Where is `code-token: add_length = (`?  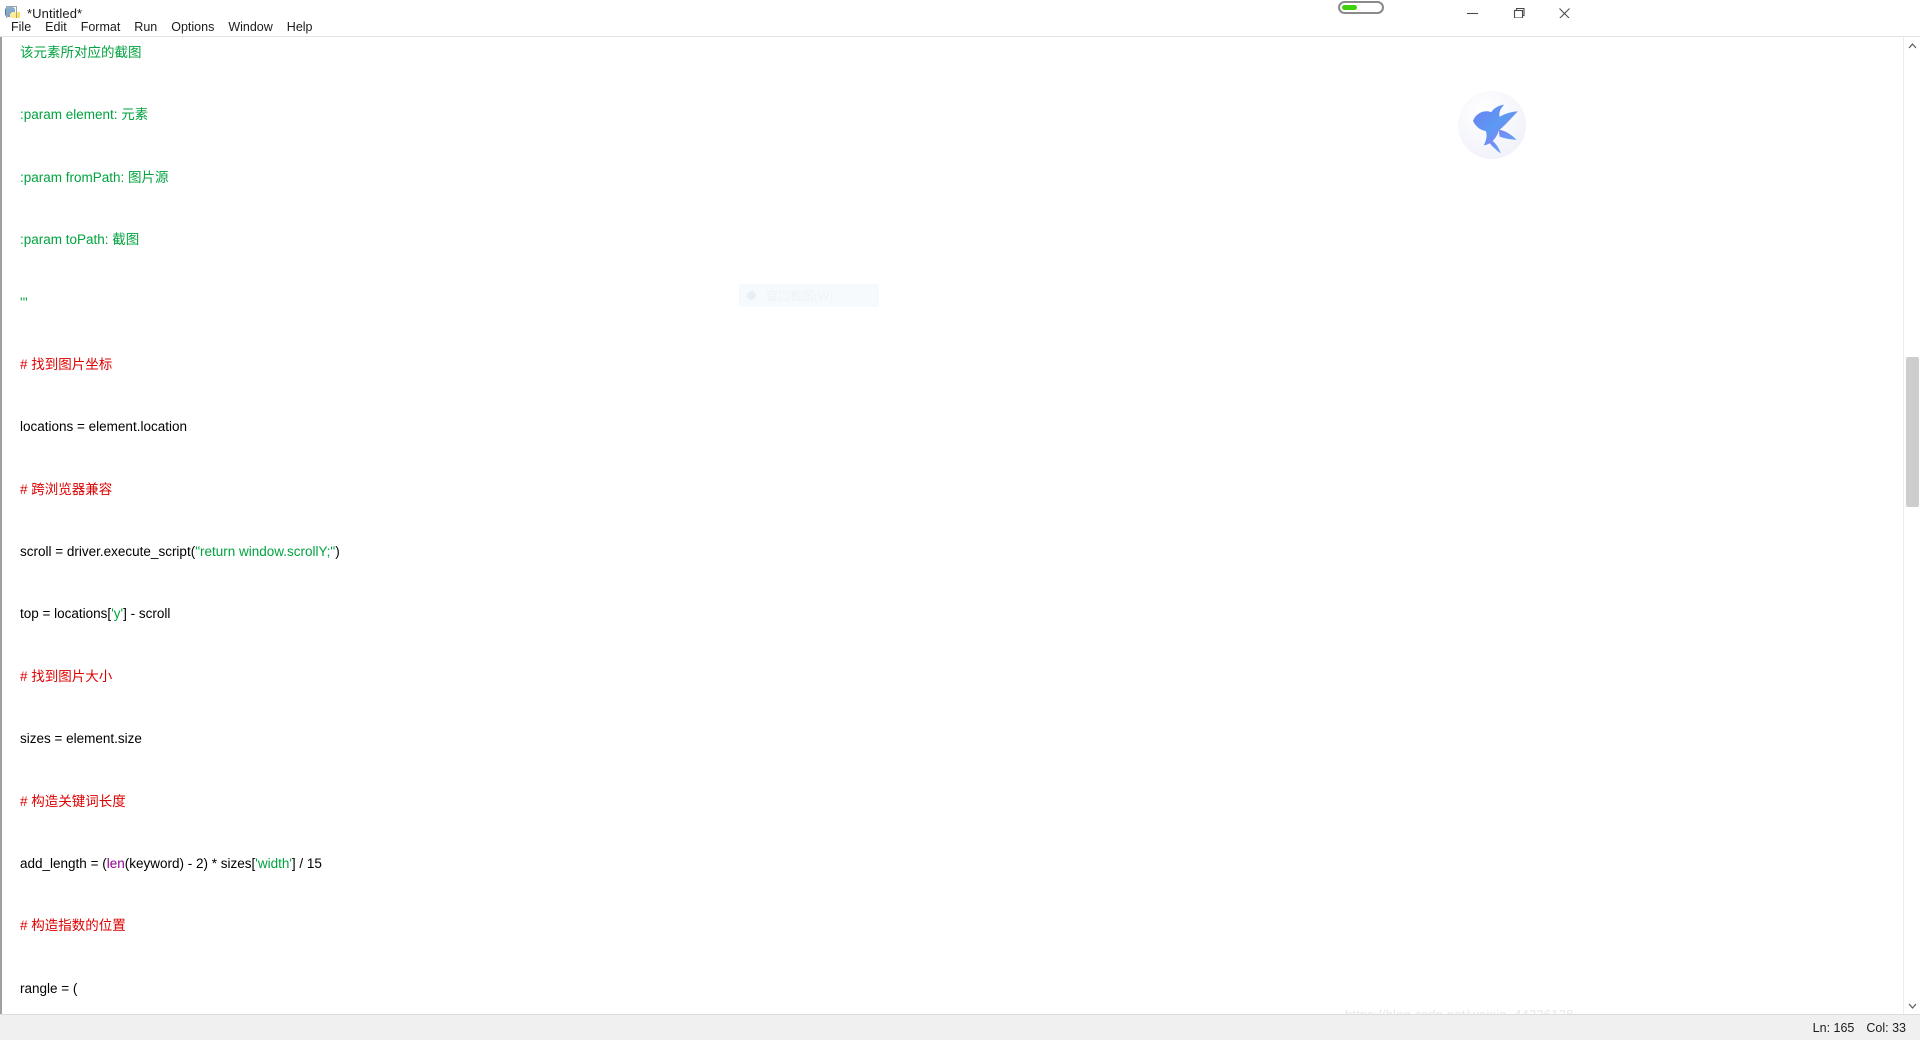
code-token: add_length = ( is located at coordinates (63, 863).